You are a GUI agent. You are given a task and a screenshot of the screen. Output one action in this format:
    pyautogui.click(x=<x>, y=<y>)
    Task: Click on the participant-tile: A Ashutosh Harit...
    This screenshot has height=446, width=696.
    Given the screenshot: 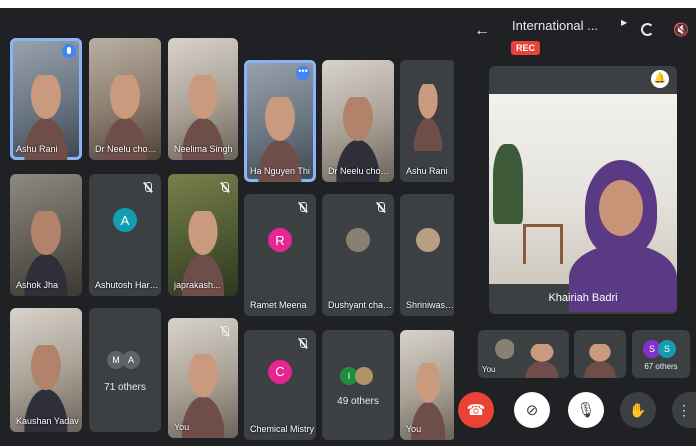 What is the action you would take?
    pyautogui.click(x=125, y=235)
    